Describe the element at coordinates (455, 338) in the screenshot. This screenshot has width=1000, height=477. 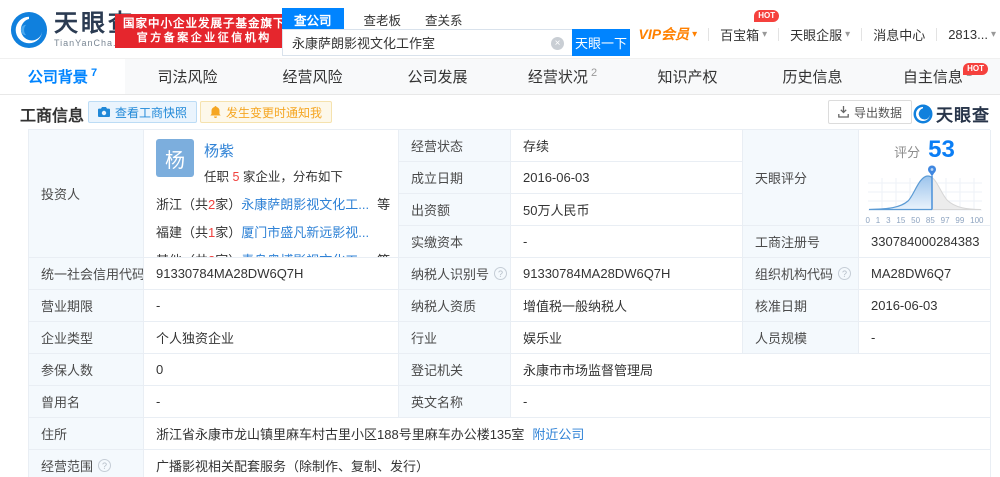
I see `field-label-industry: 行业` at that location.